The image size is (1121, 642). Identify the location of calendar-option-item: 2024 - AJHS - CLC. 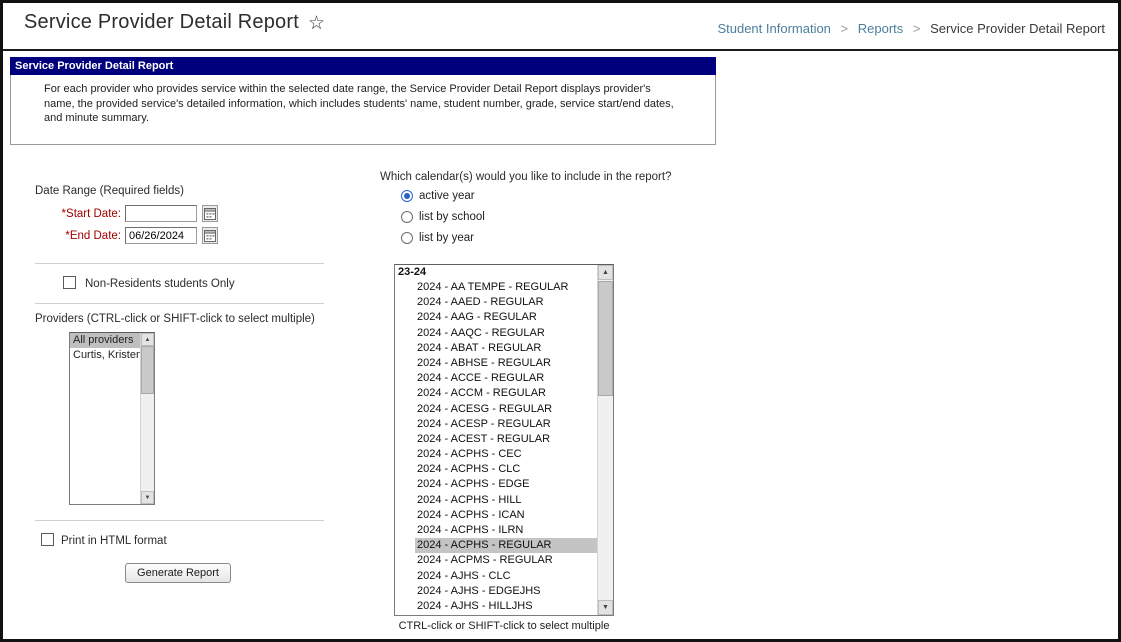
(496, 576).